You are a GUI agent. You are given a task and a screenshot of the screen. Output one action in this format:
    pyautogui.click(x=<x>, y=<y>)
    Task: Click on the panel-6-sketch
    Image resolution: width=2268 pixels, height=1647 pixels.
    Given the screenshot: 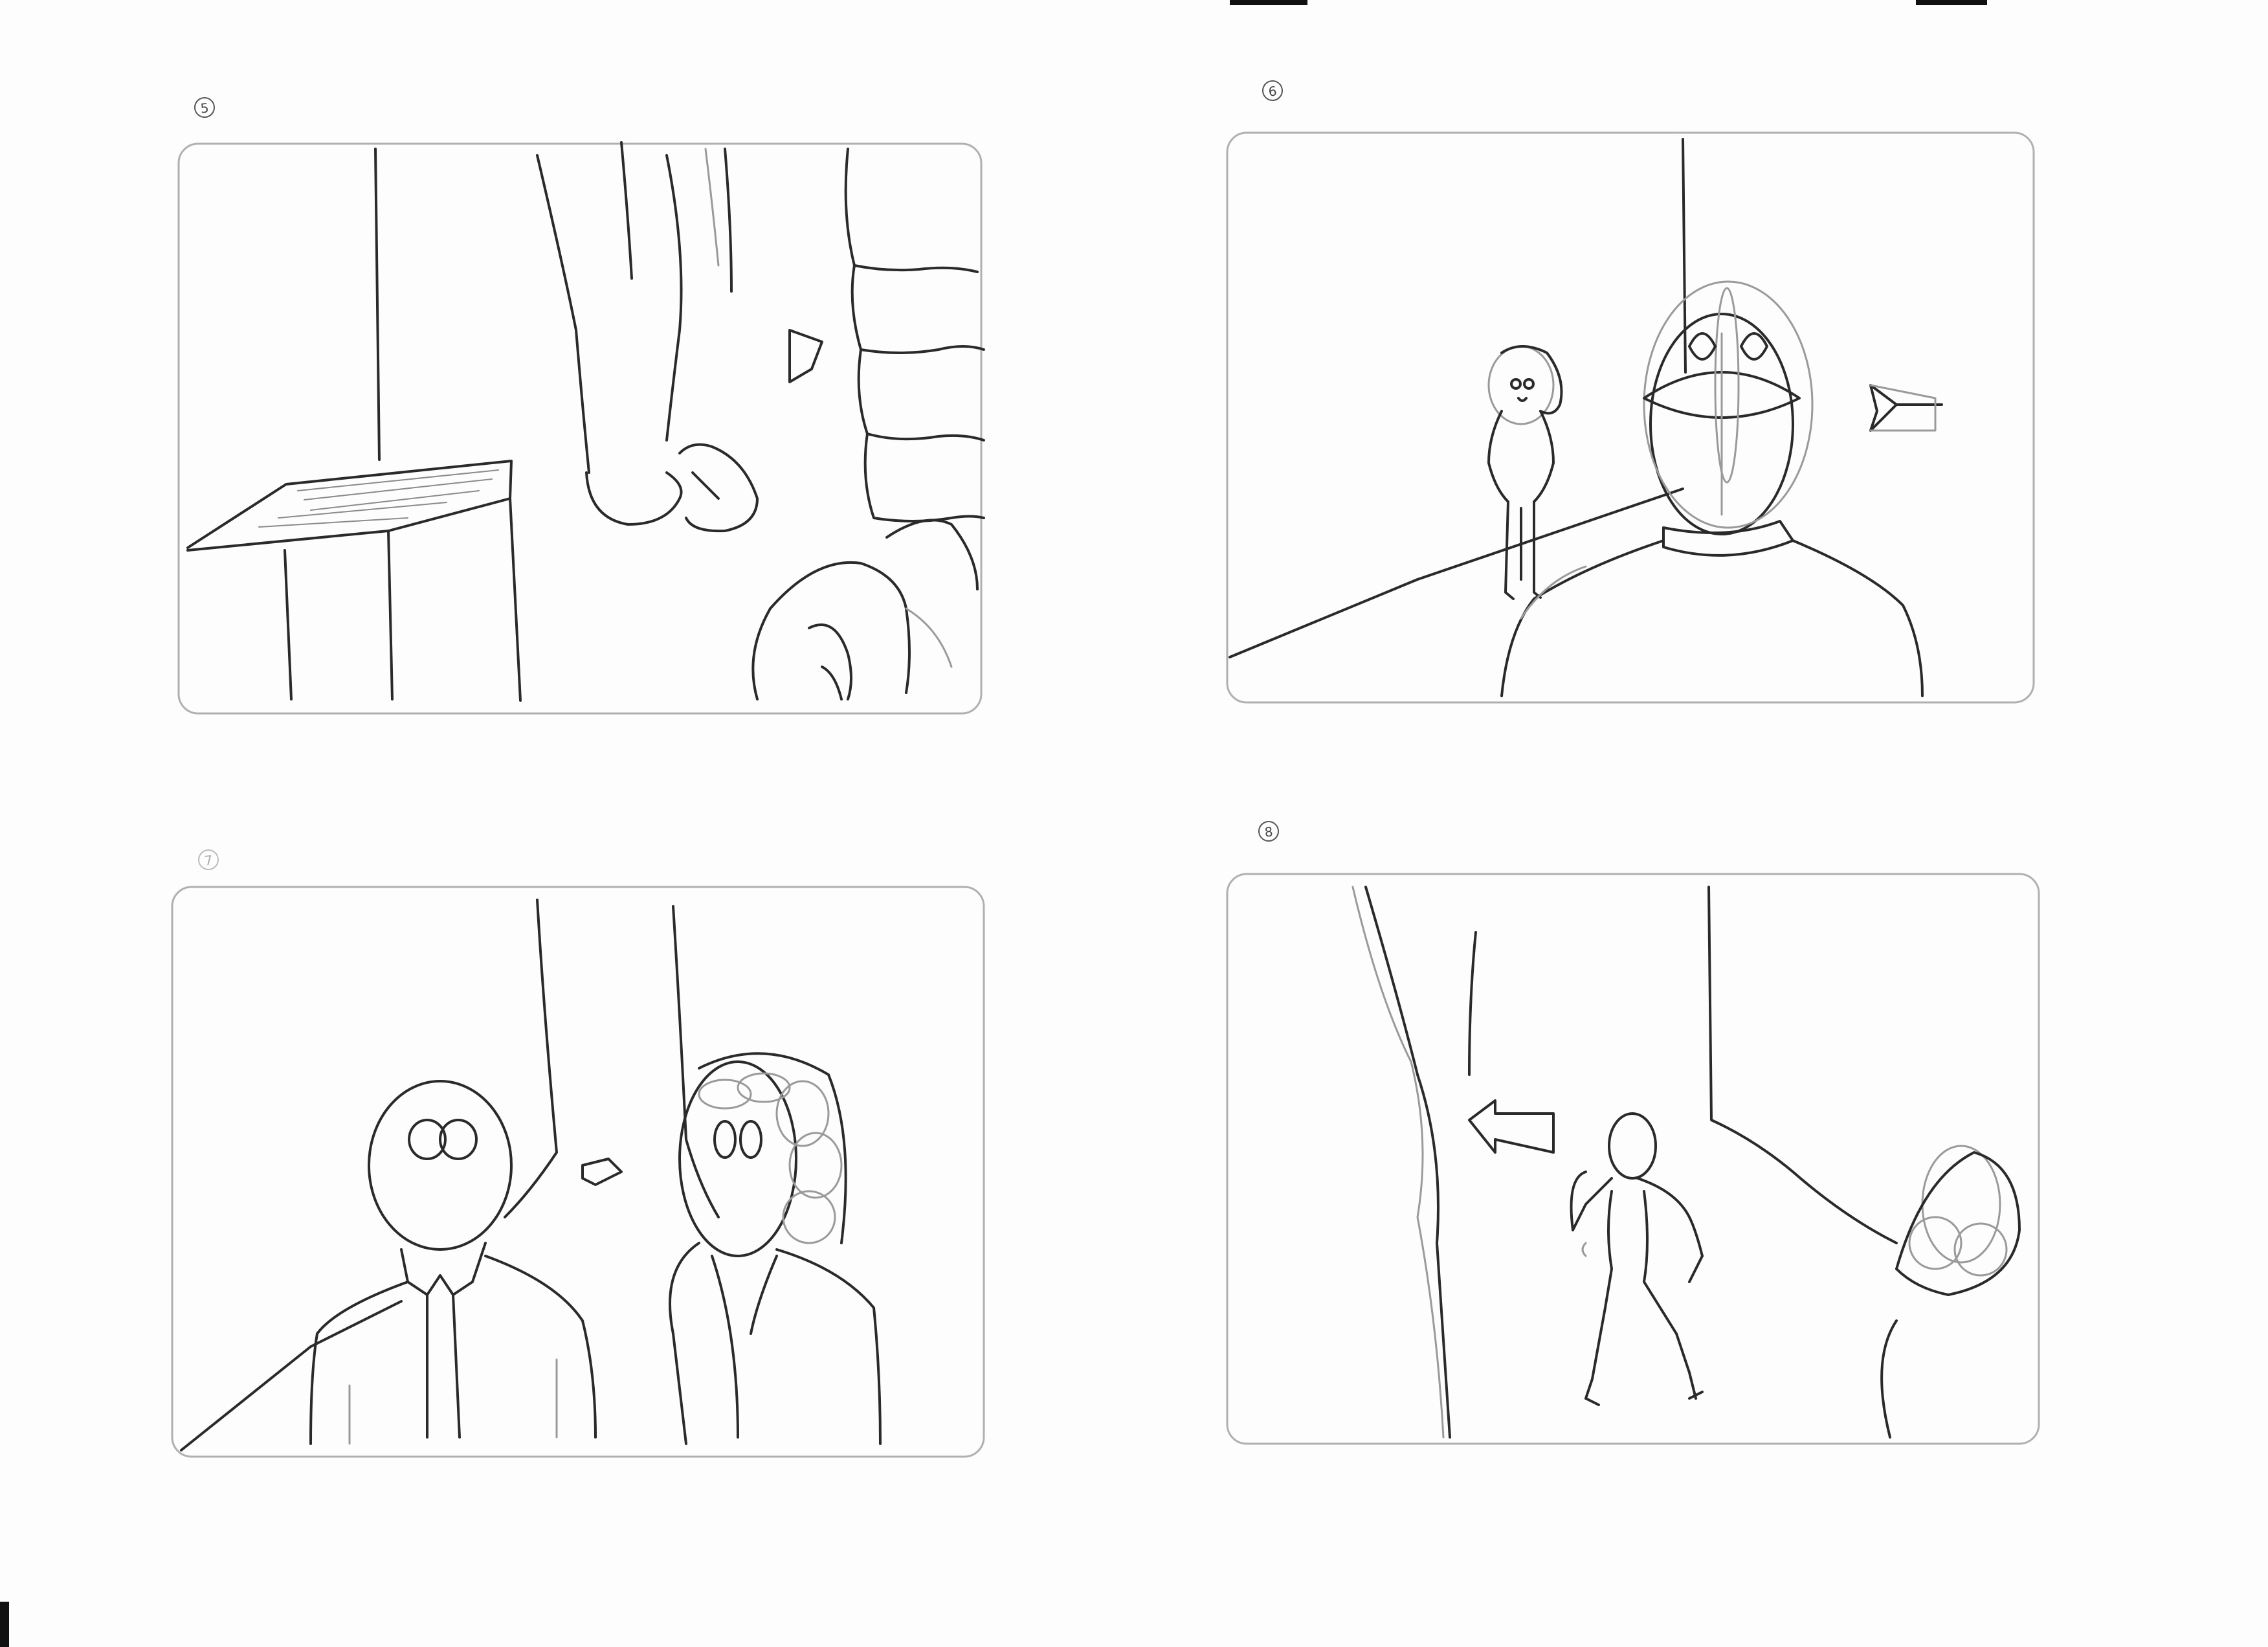 What is the action you would take?
    pyautogui.click(x=1630, y=417)
    